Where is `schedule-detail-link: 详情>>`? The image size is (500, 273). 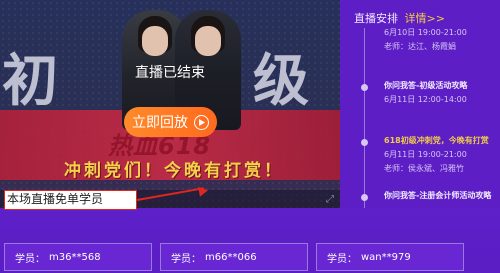 schedule-detail-link: 详情>> is located at coordinates (425, 18).